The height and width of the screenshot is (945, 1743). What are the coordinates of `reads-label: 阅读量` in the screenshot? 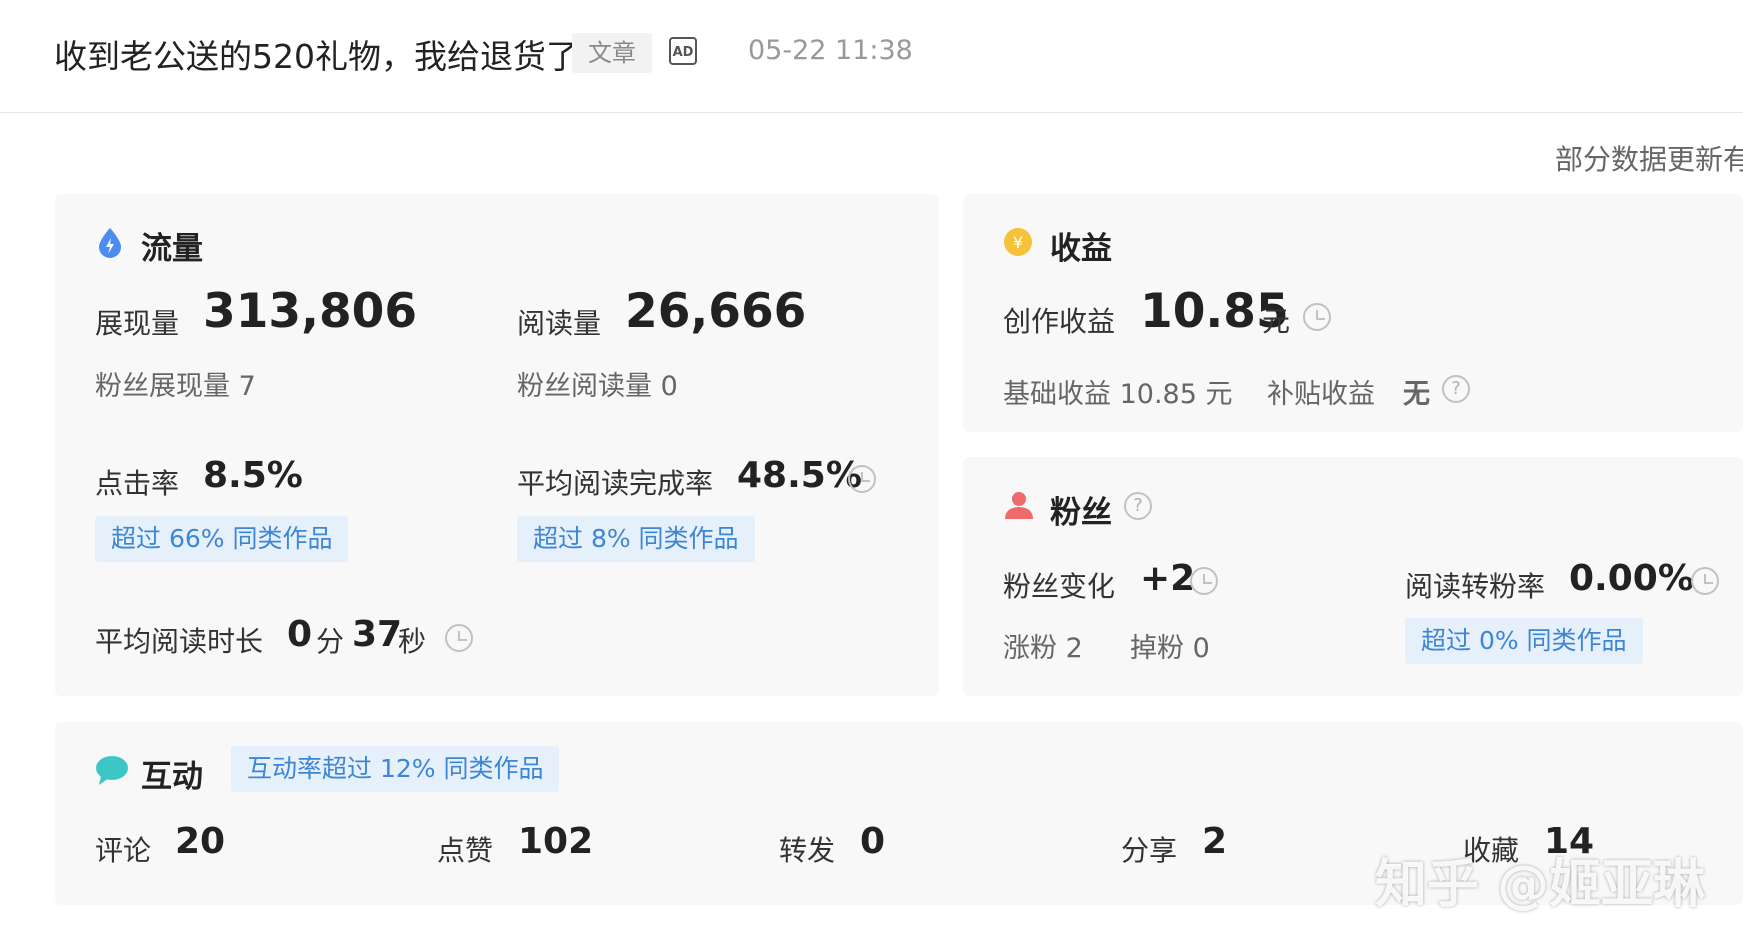 It's located at (559, 323).